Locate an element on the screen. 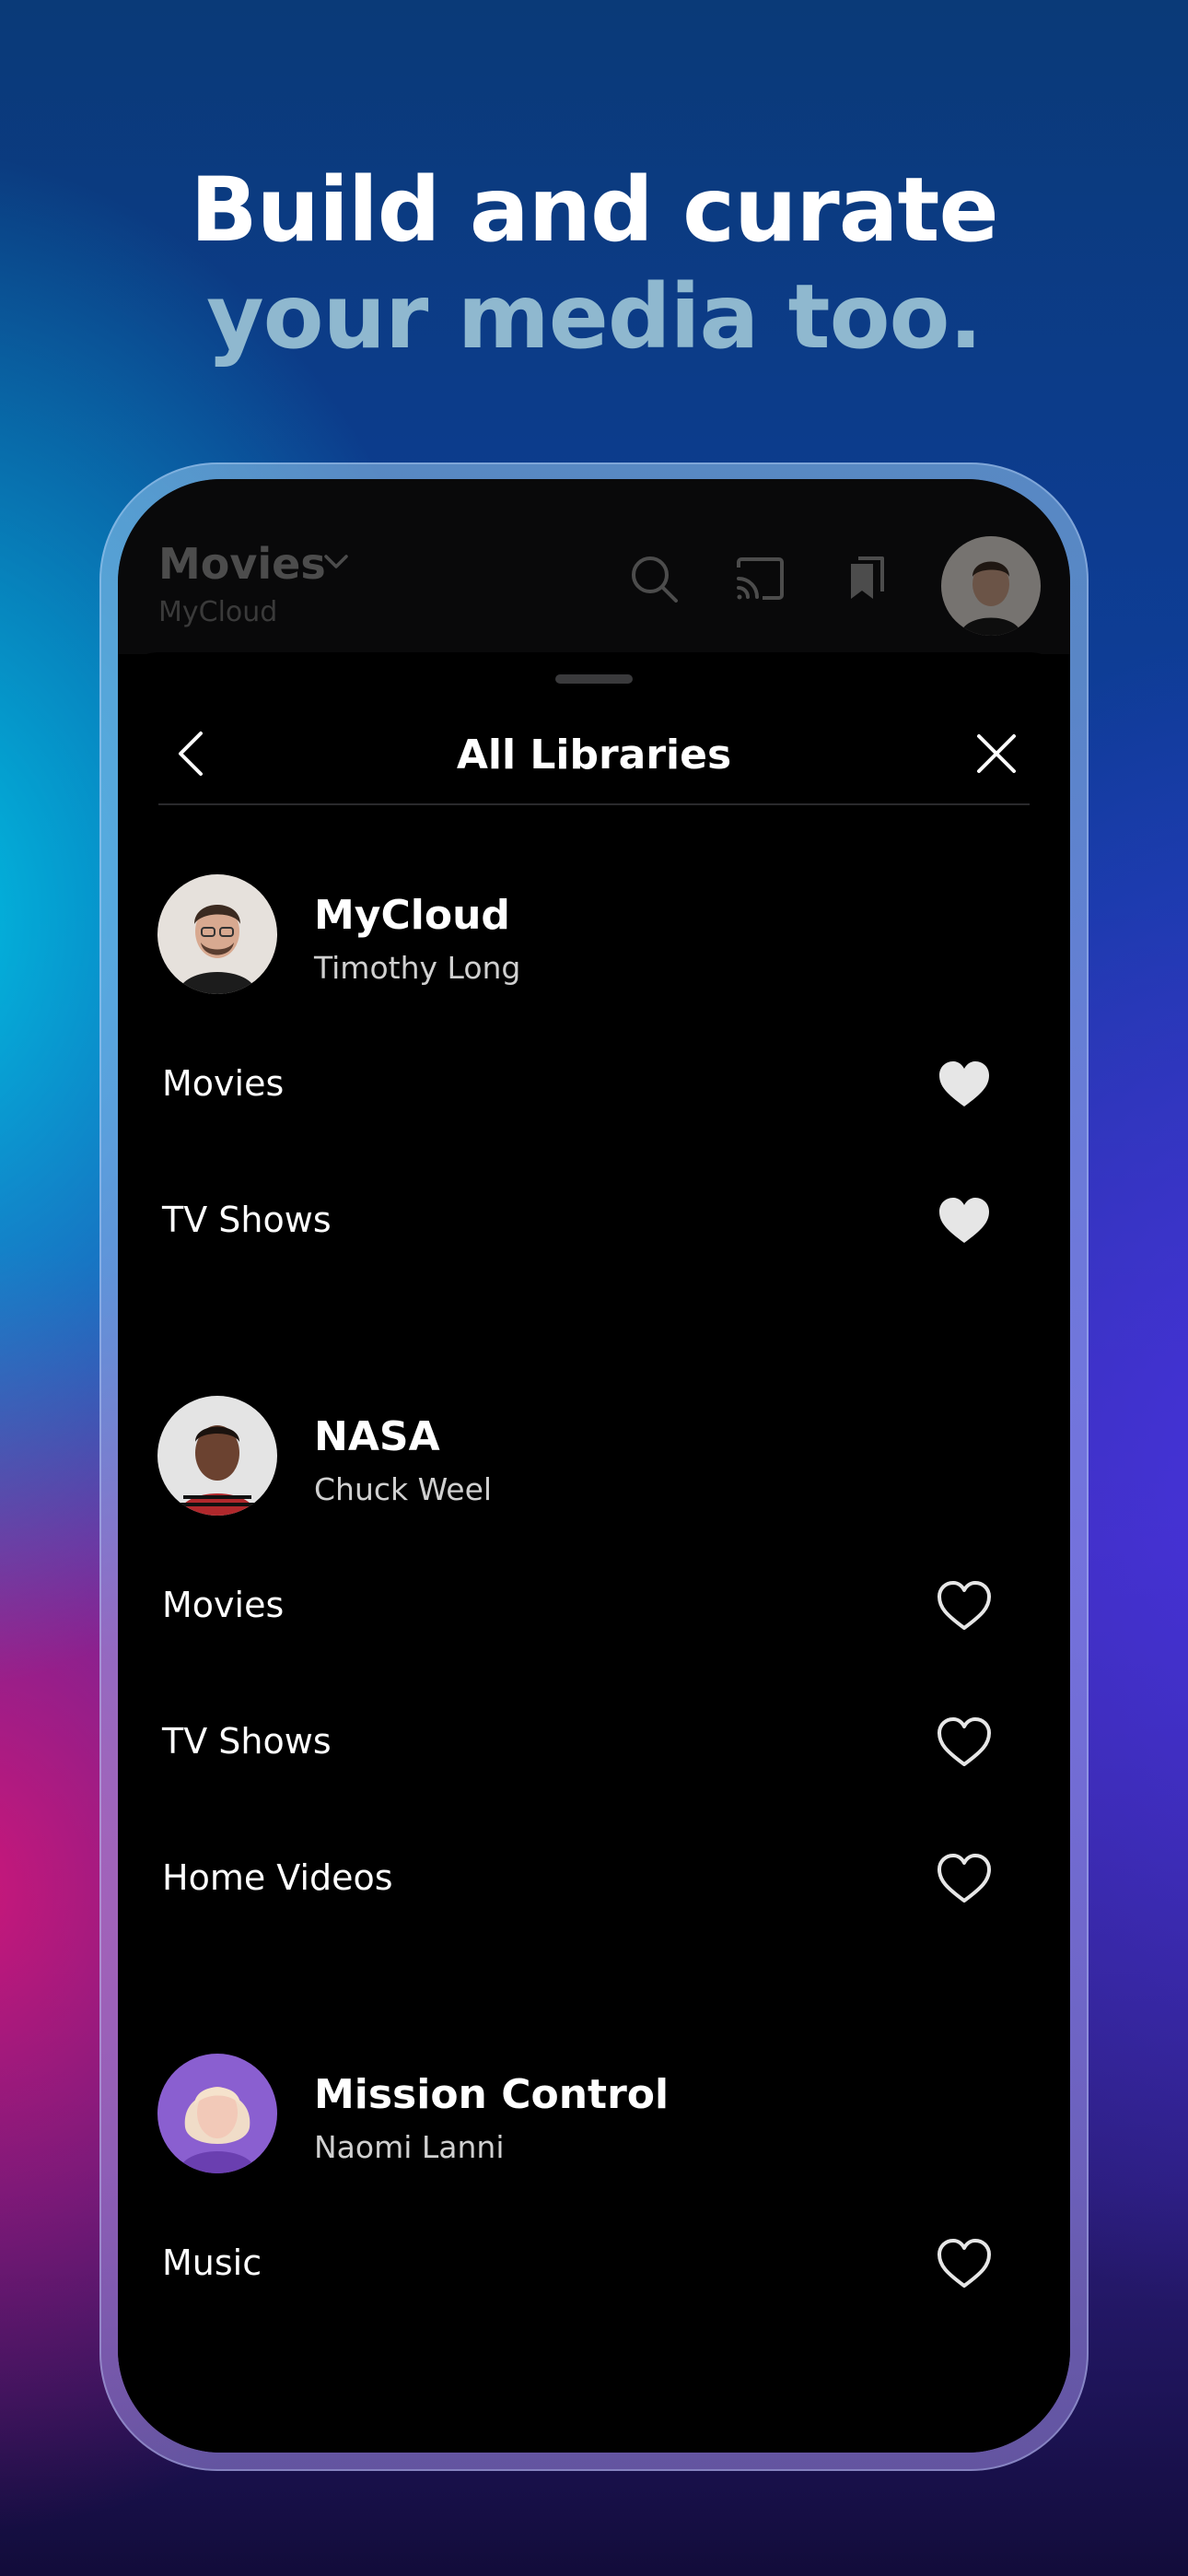 The image size is (1188, 2576). close-icon is located at coordinates (996, 753).